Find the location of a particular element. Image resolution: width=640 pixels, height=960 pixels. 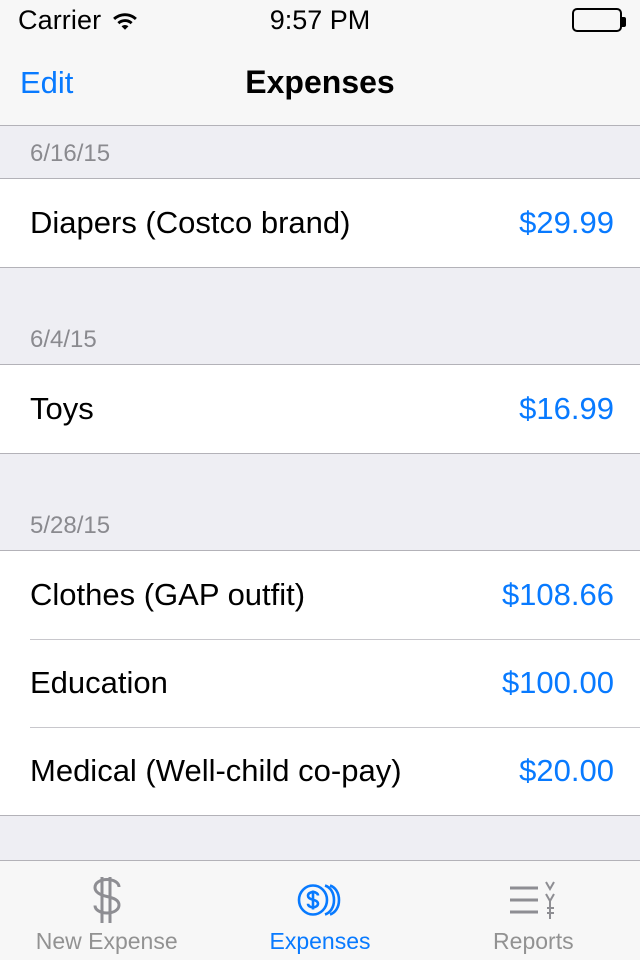

table-row: Education $100.00 is located at coordinates (320, 683).